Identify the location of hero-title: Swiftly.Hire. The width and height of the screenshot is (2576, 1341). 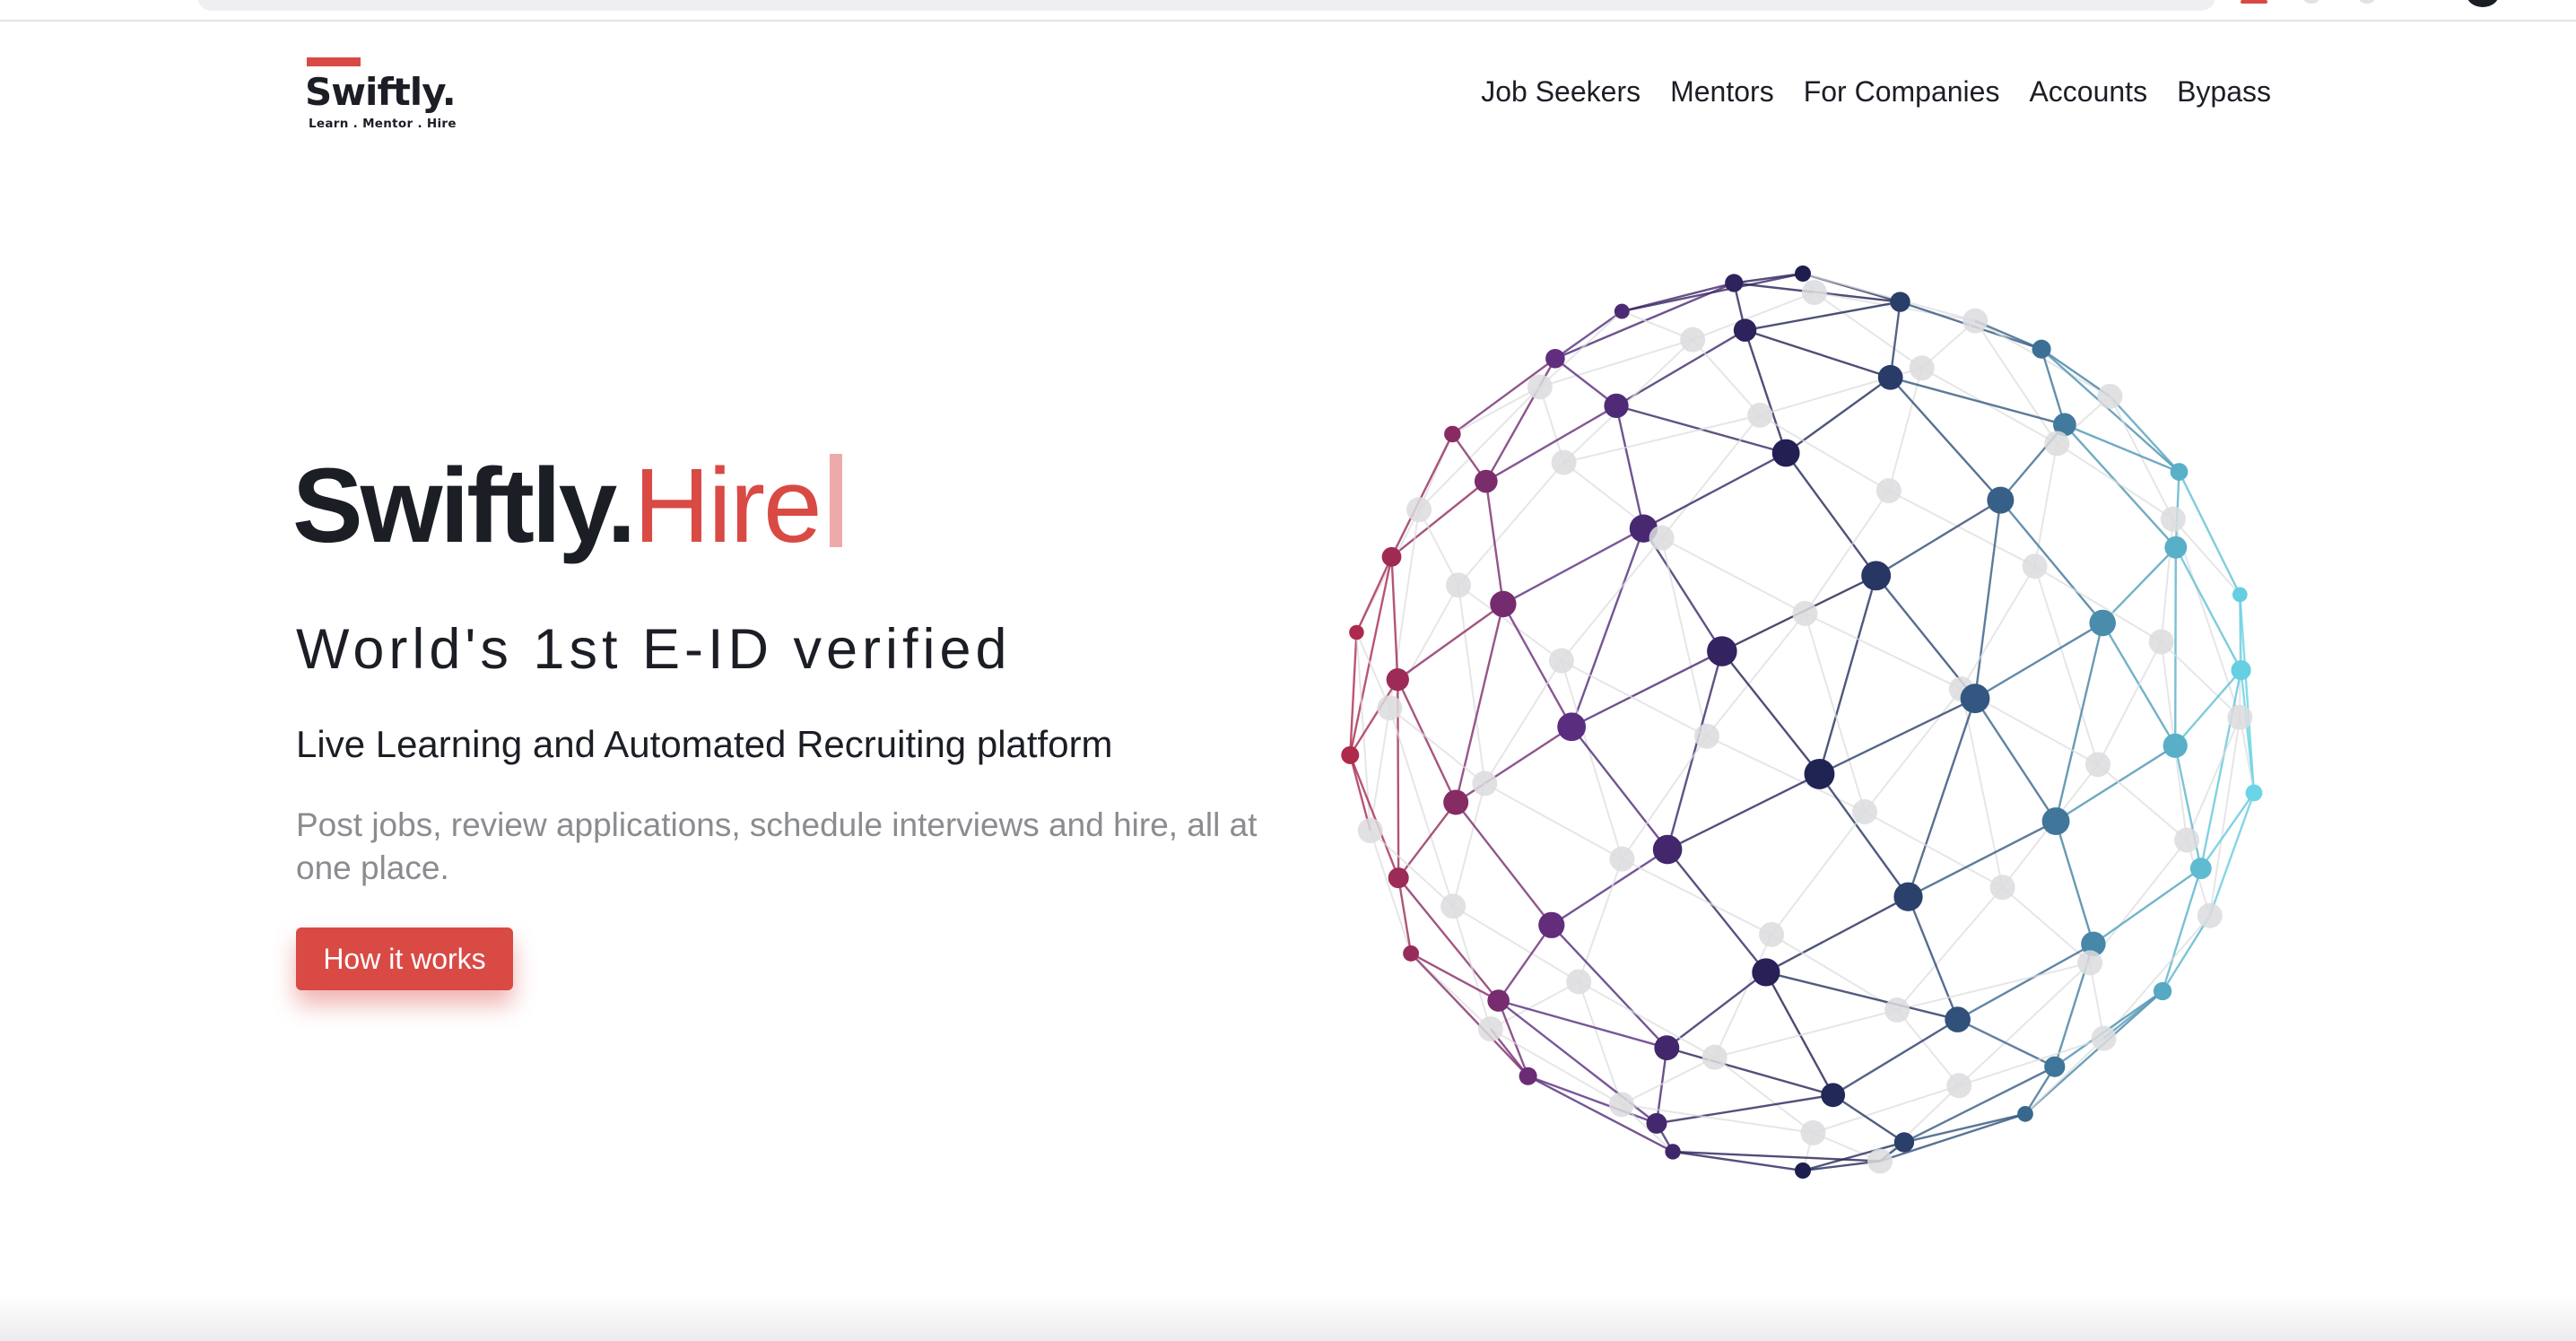
(567, 506).